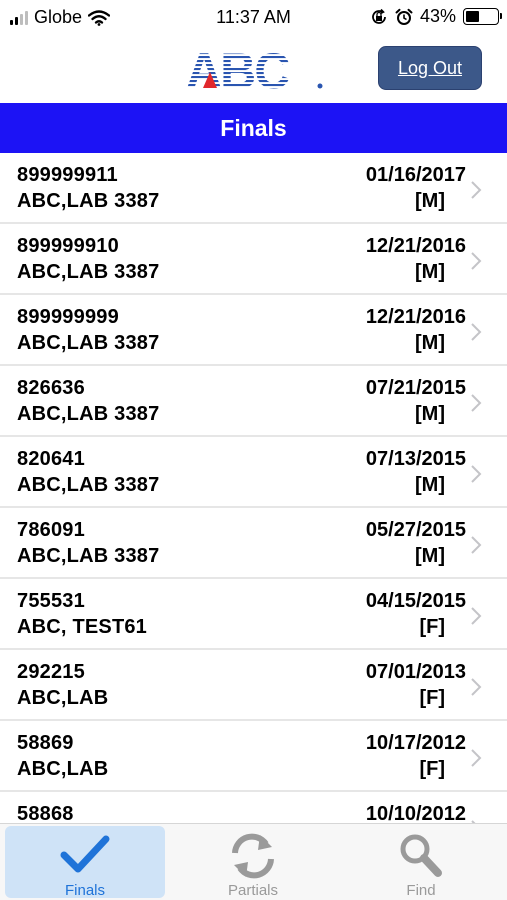 Image resolution: width=507 pixels, height=900 pixels. I want to click on logout-button: Log Out, so click(430, 68).